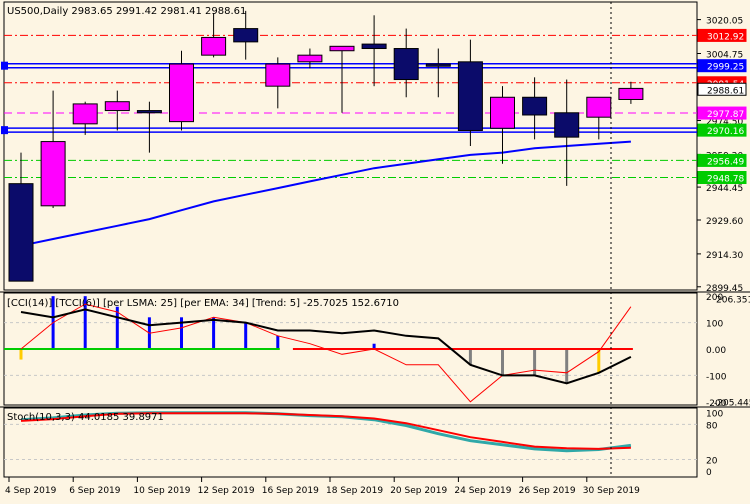 This screenshot has width=750, height=504. Describe the element at coordinates (354, 491) in the screenshot. I see `date-label: 18 Sep 2019` at that location.